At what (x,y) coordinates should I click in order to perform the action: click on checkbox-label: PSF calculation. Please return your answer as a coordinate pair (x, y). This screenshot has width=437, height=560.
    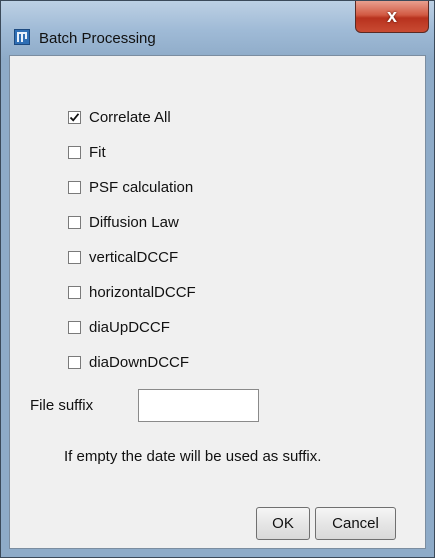
    Looking at the image, I should click on (141, 187).